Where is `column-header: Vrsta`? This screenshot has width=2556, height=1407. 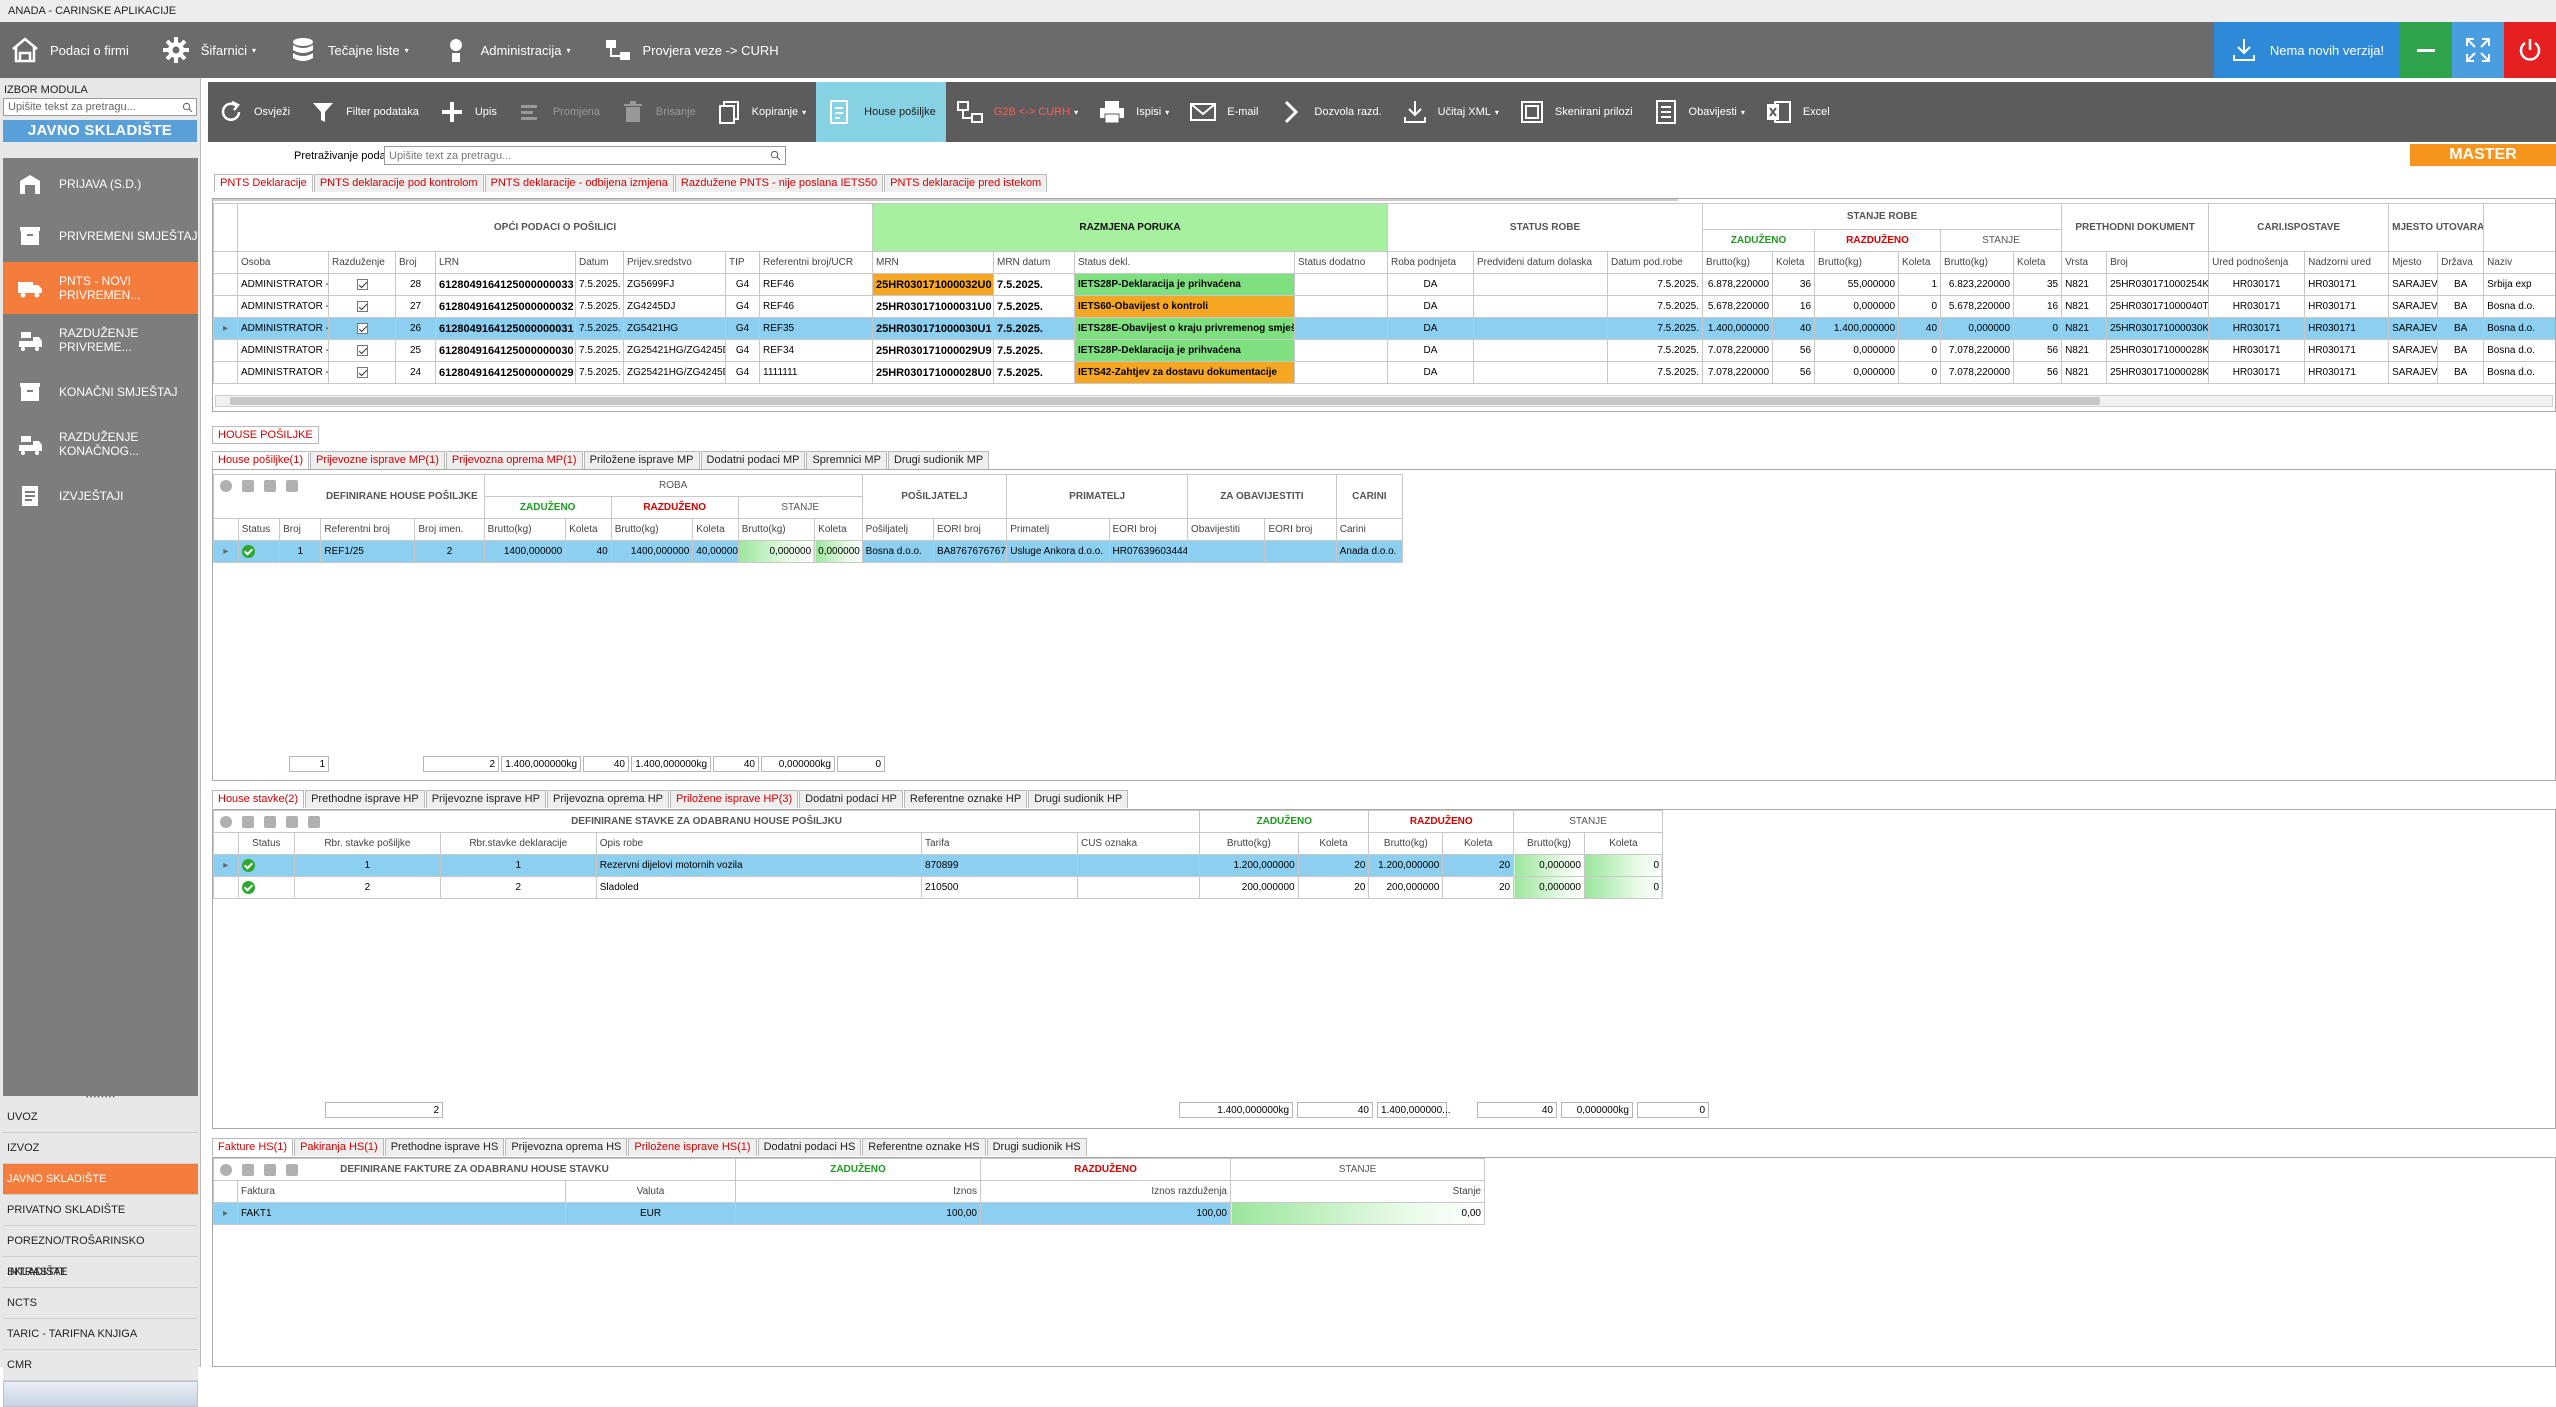
column-header: Vrsta is located at coordinates (2084, 263).